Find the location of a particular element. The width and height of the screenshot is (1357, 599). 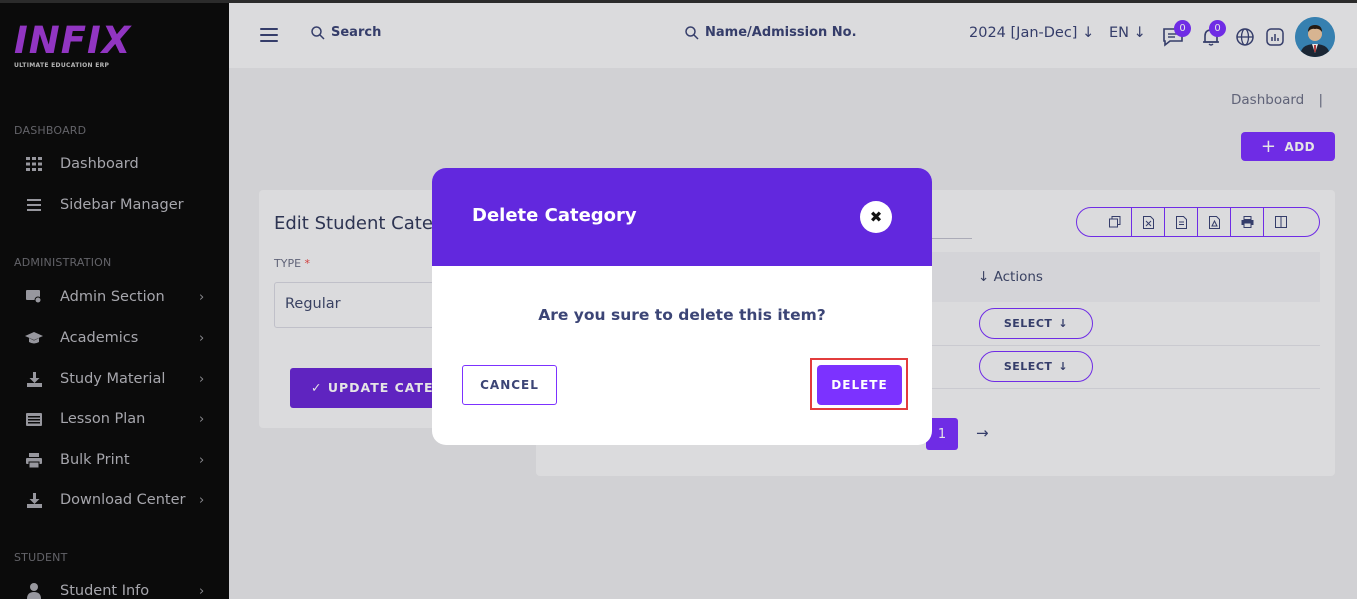

modal-question: Are you sure to delete this item? is located at coordinates (682, 315).